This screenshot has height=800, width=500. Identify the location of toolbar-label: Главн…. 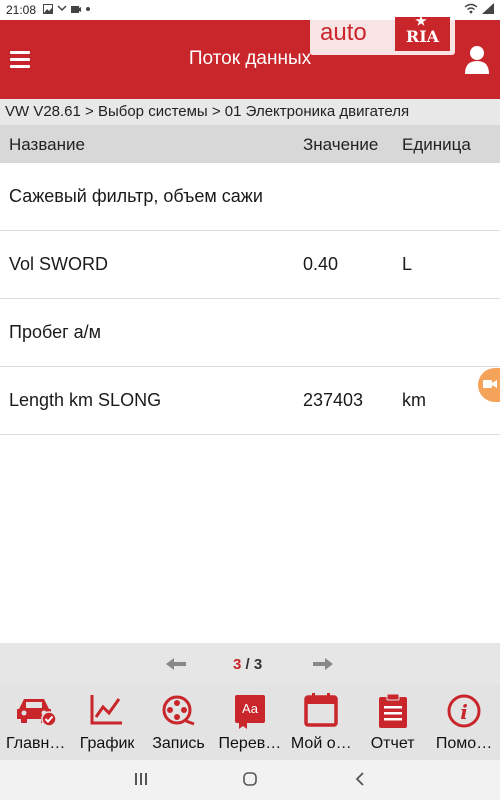
(36, 743).